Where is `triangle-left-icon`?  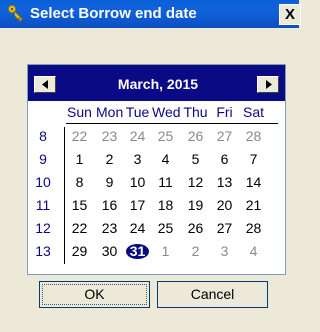 triangle-left-icon is located at coordinates (45, 84).